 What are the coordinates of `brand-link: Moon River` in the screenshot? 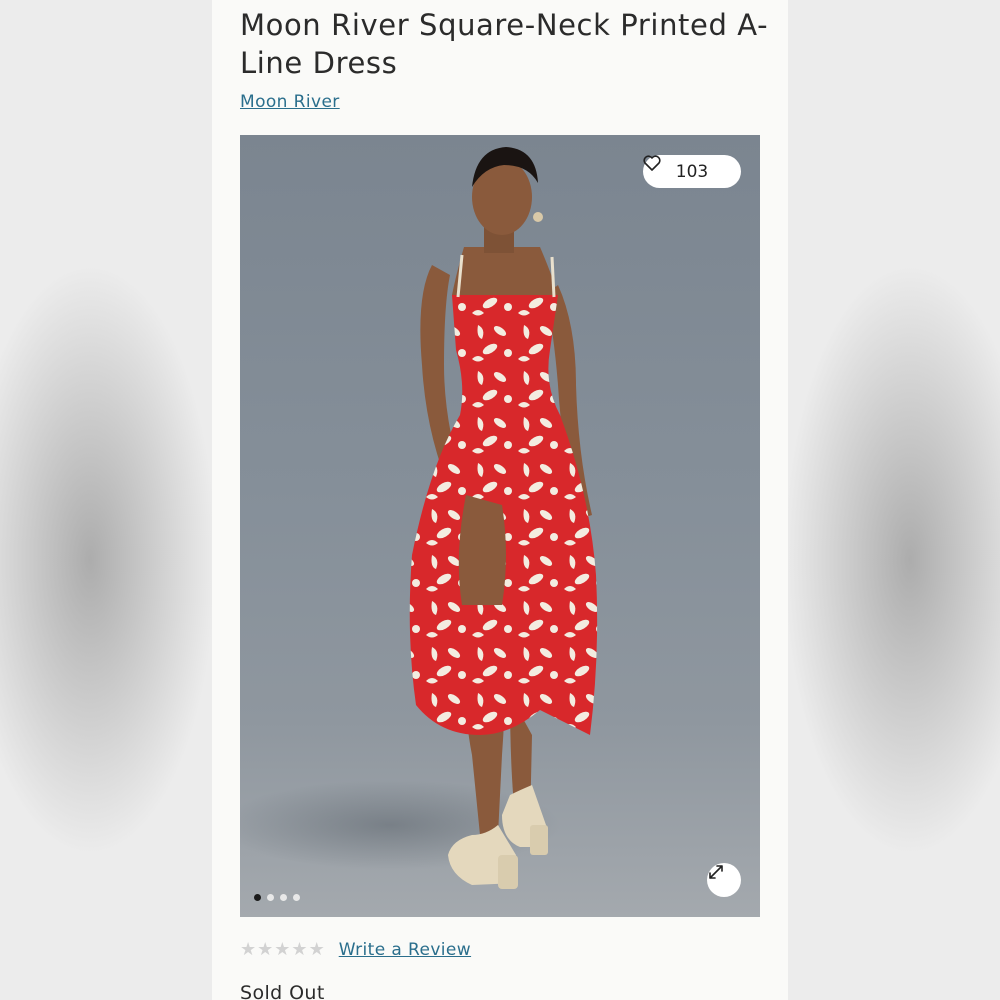 It's located at (290, 102).